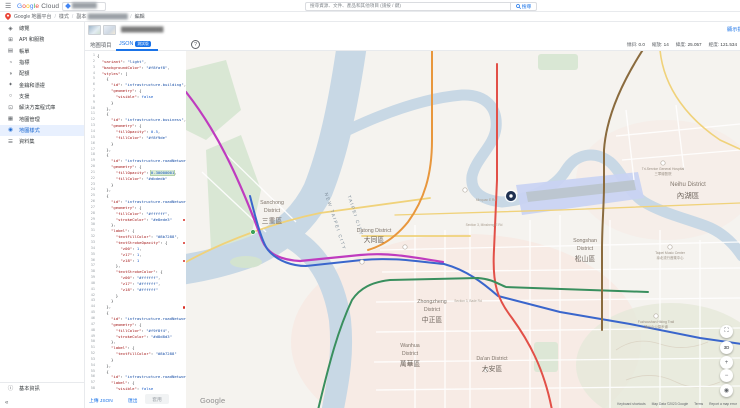 This screenshot has height=408, width=740. Describe the element at coordinates (213, 400) in the screenshot. I see `google-maps-logo: Google` at that location.